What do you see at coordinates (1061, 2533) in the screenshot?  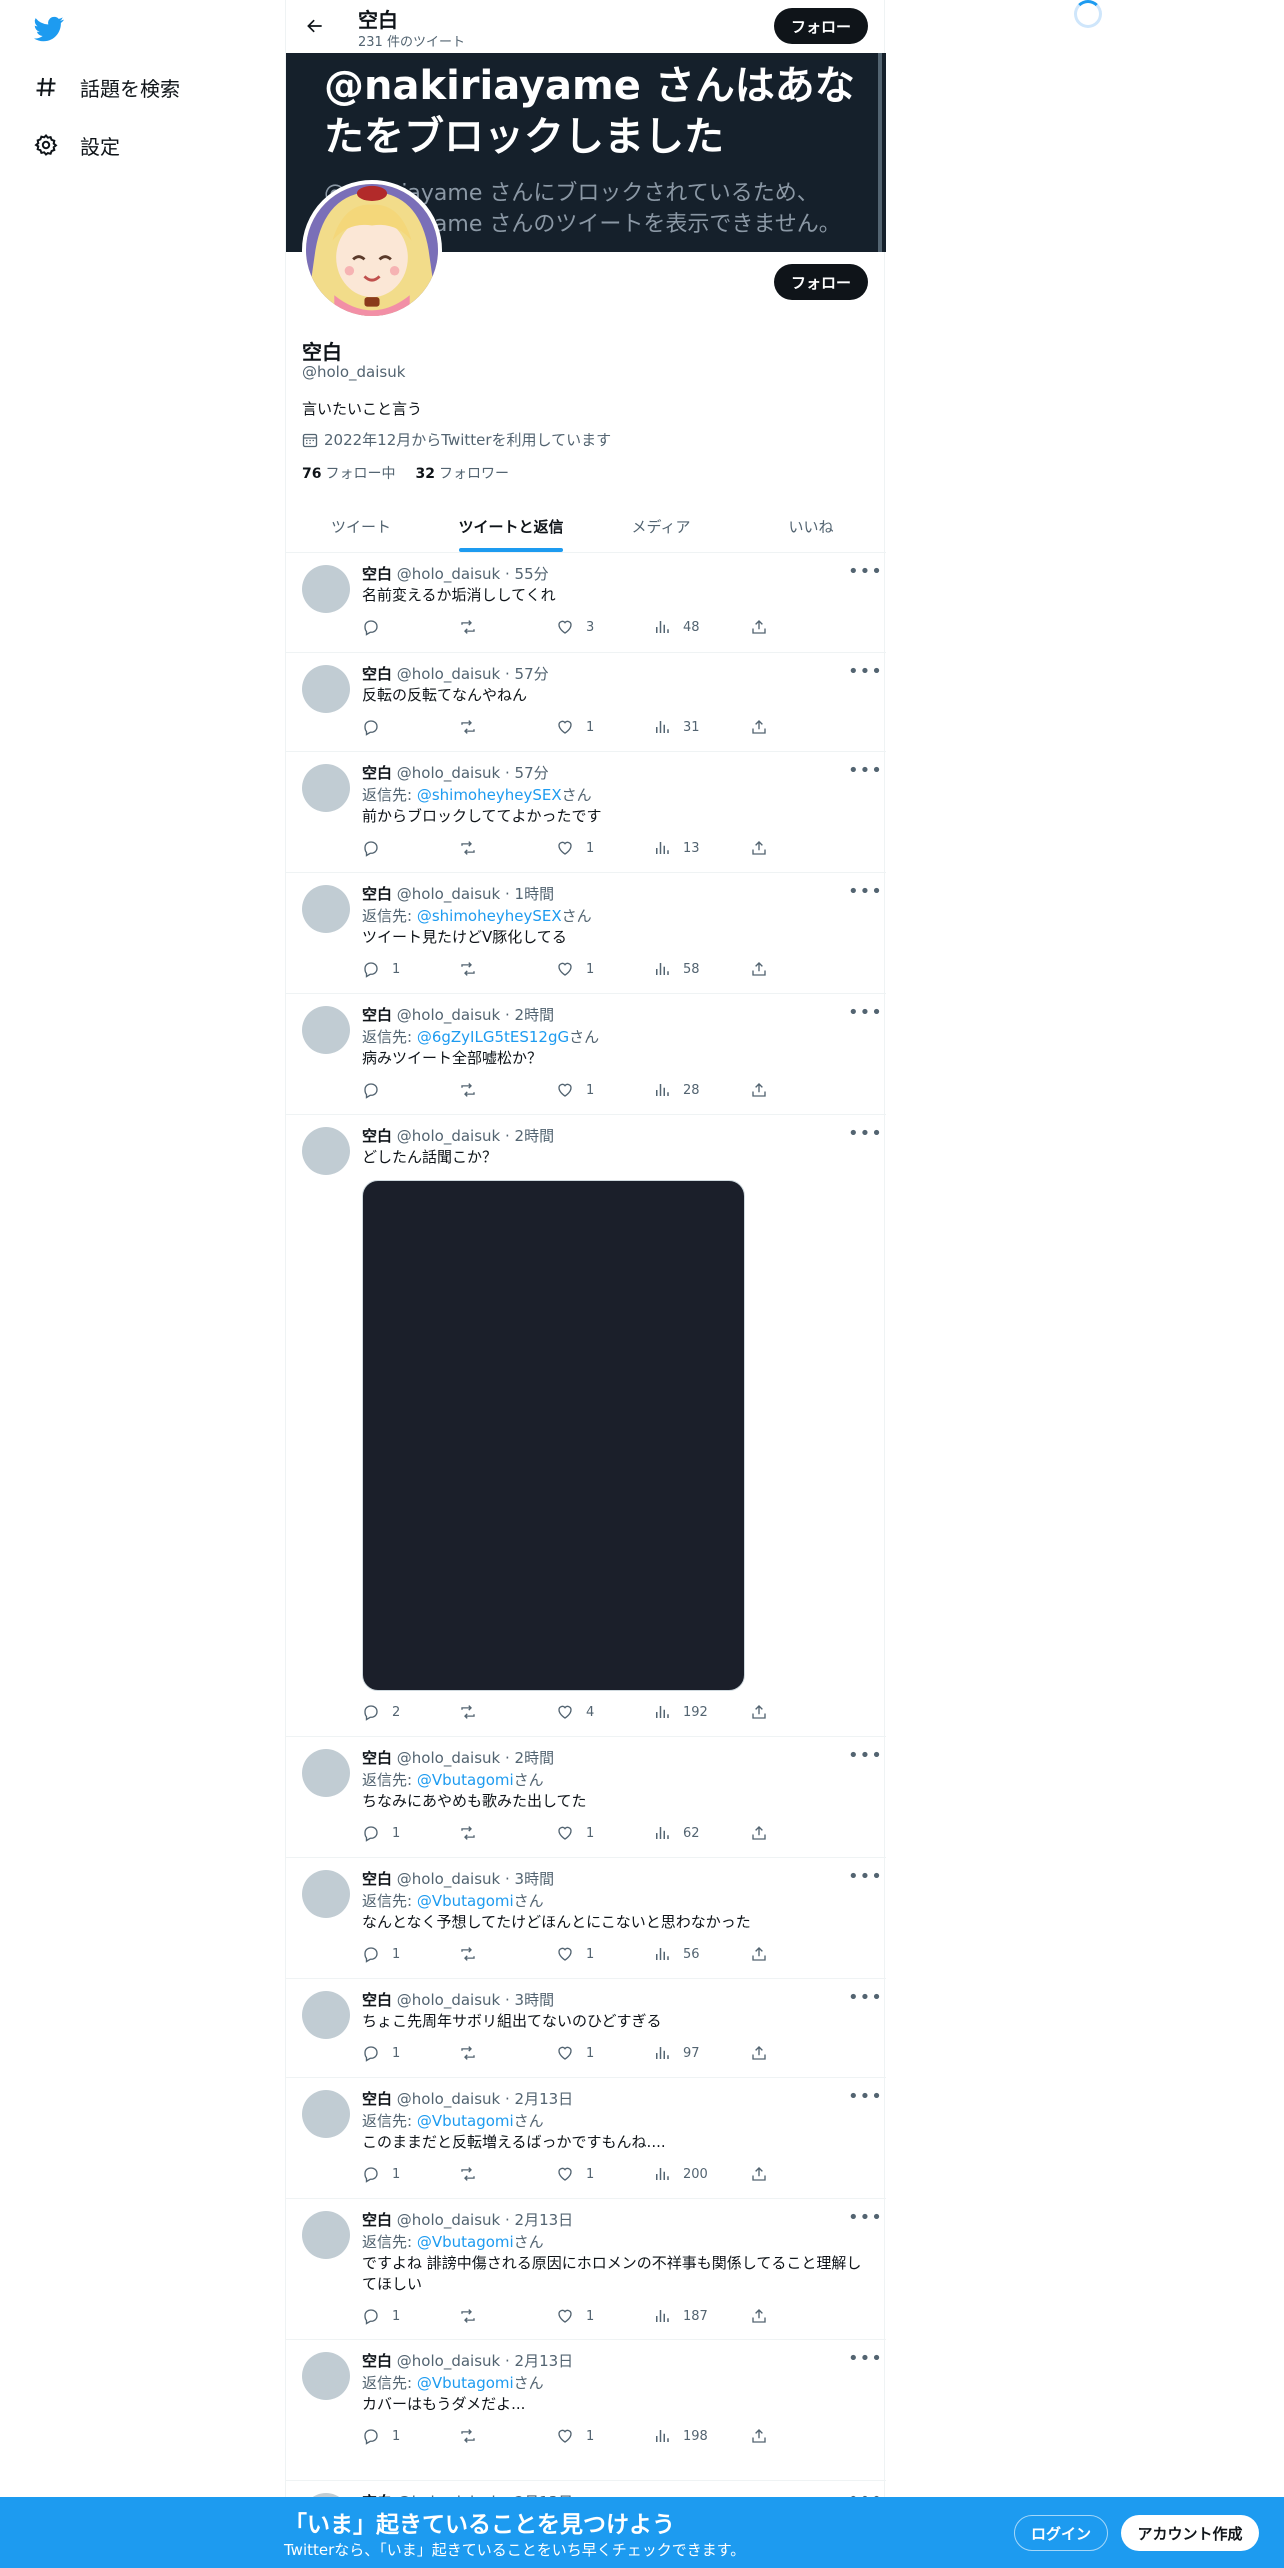 I see `login-button: ログイン` at bounding box center [1061, 2533].